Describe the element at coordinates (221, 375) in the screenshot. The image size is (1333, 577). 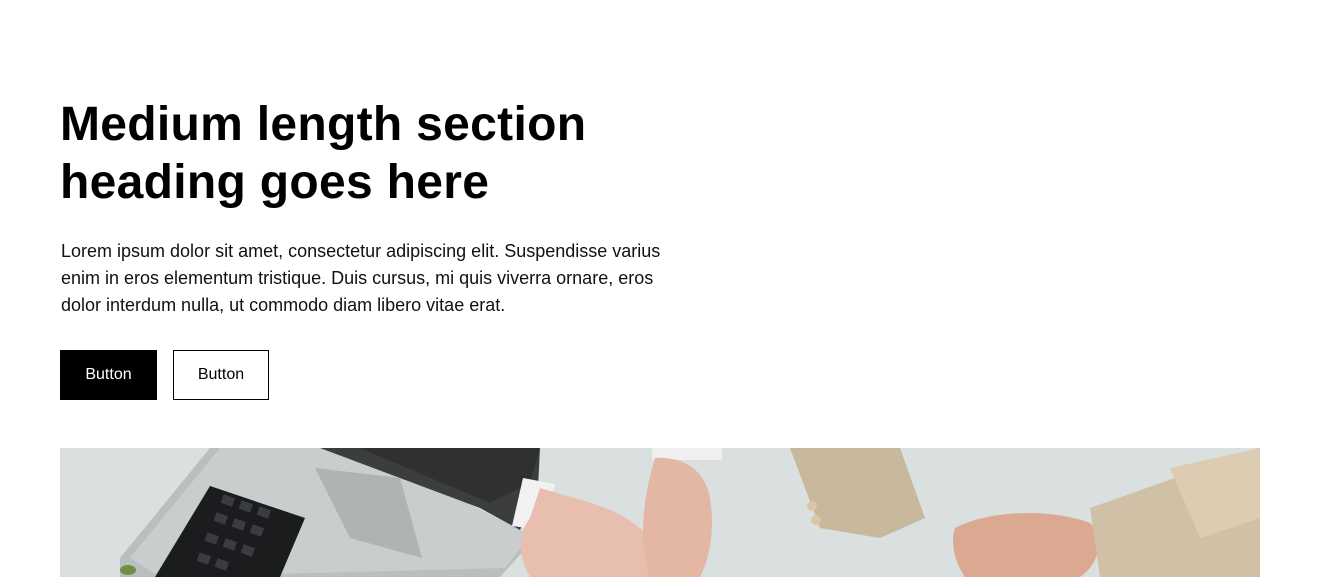
I see `secondary-button: Button` at that location.